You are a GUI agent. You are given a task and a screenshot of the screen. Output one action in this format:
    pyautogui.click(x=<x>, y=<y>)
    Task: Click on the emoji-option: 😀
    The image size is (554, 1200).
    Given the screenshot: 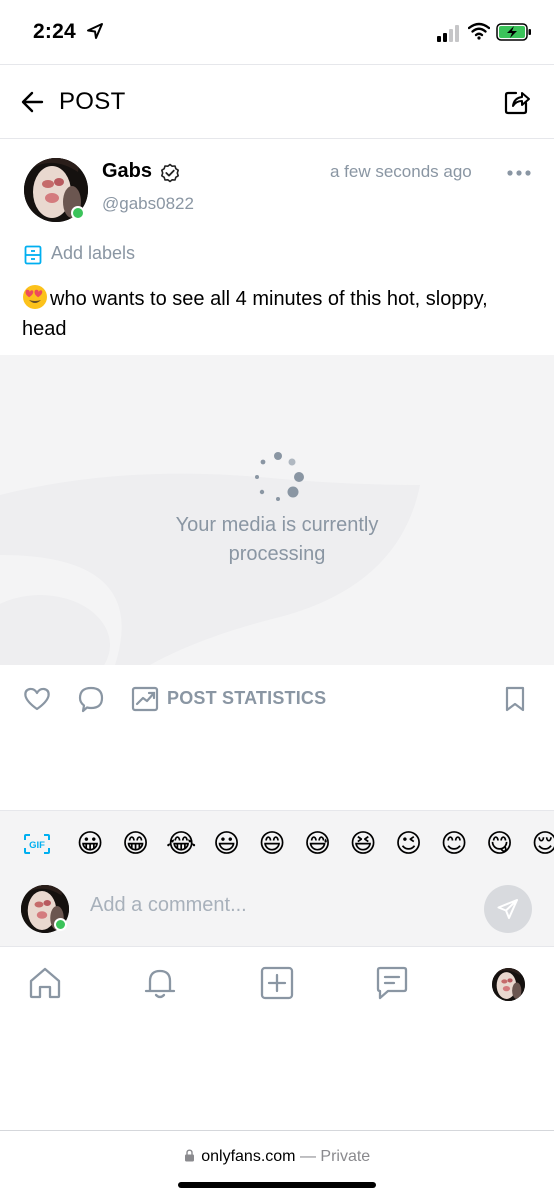 What is the action you would take?
    pyautogui.click(x=90, y=843)
    